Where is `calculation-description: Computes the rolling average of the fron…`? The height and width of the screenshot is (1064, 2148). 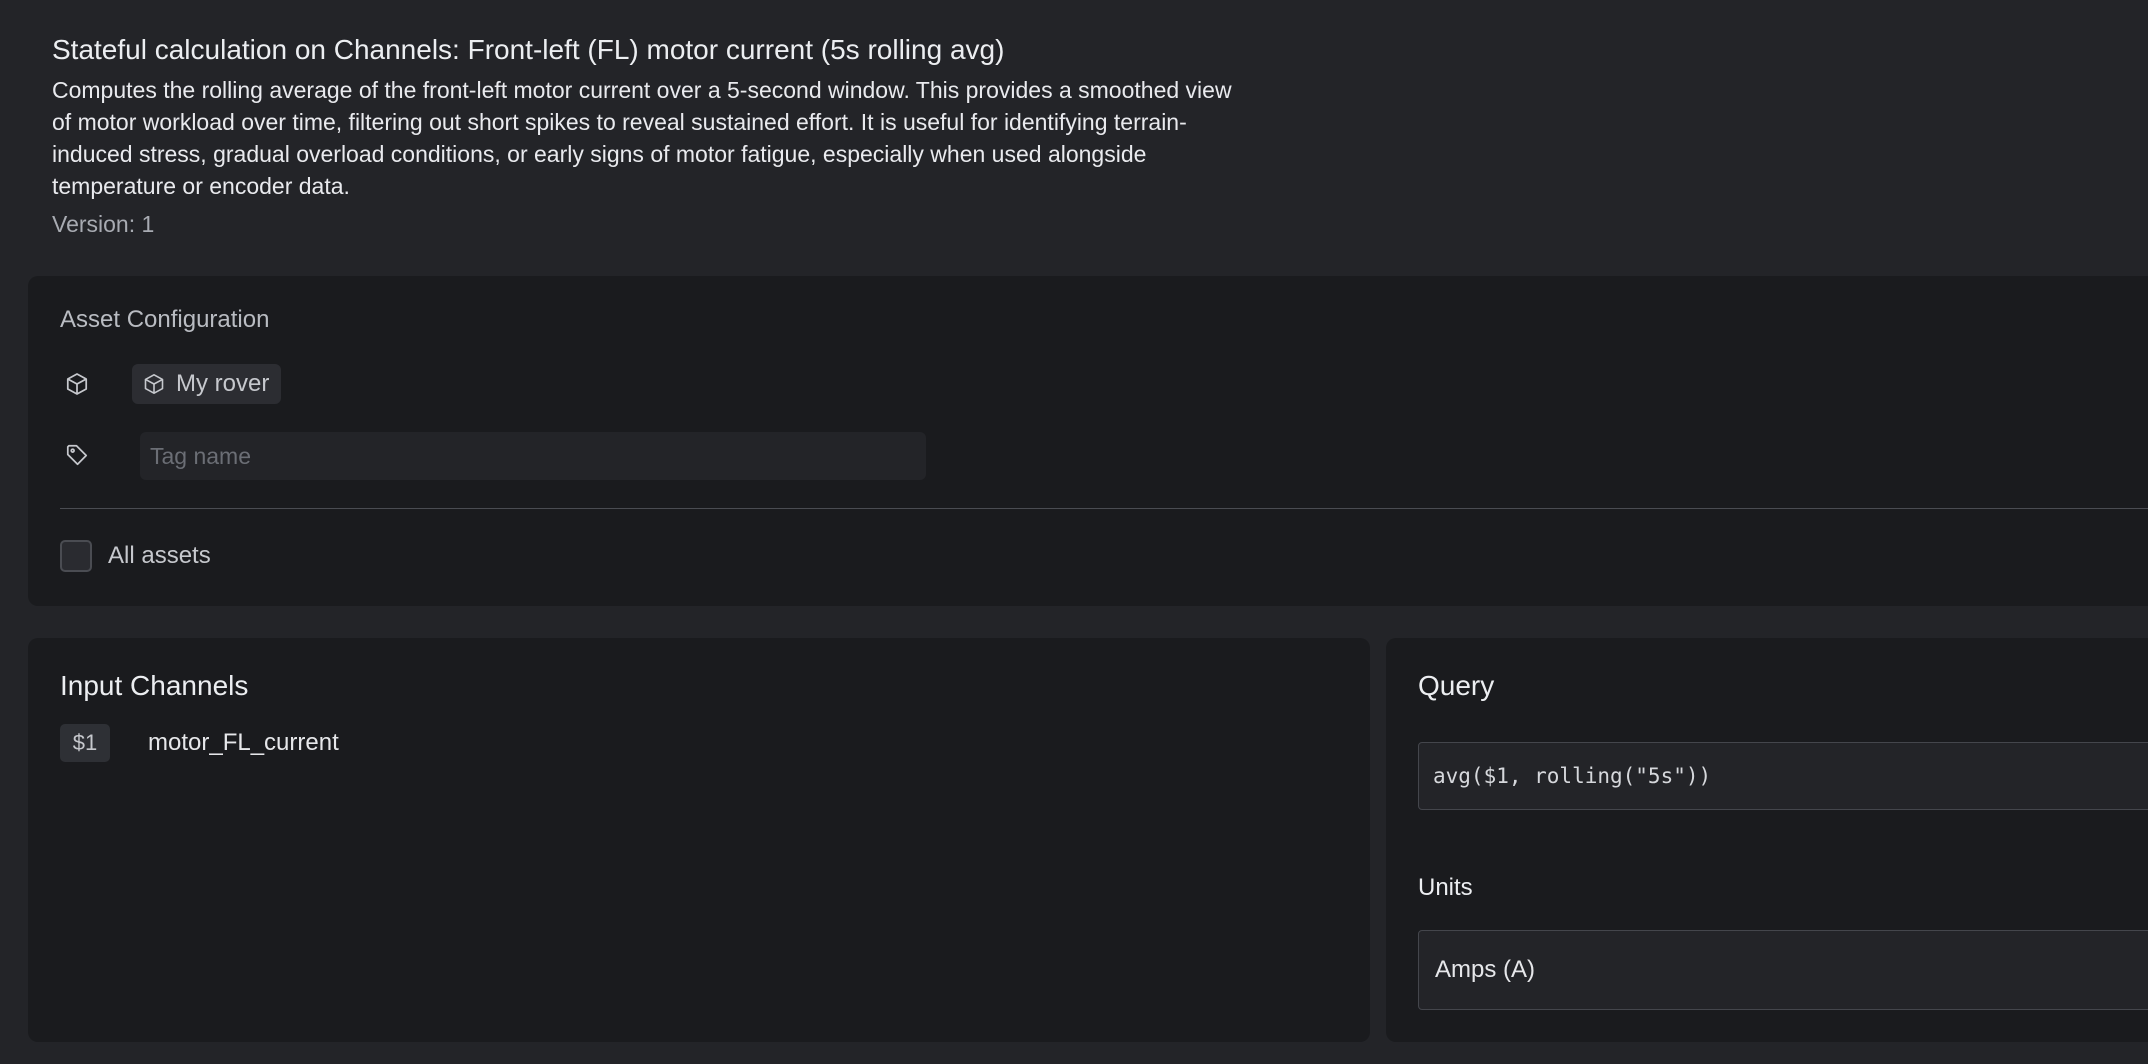
calculation-description: Computes the rolling average of the fron… is located at coordinates (642, 138).